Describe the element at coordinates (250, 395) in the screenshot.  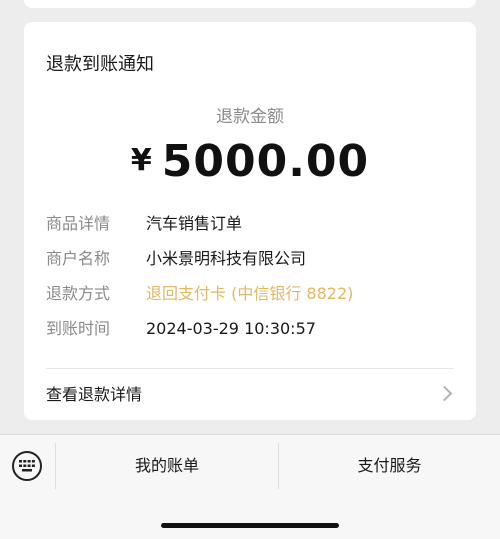
I see `view-refund-details-link: 查看退款详情` at that location.